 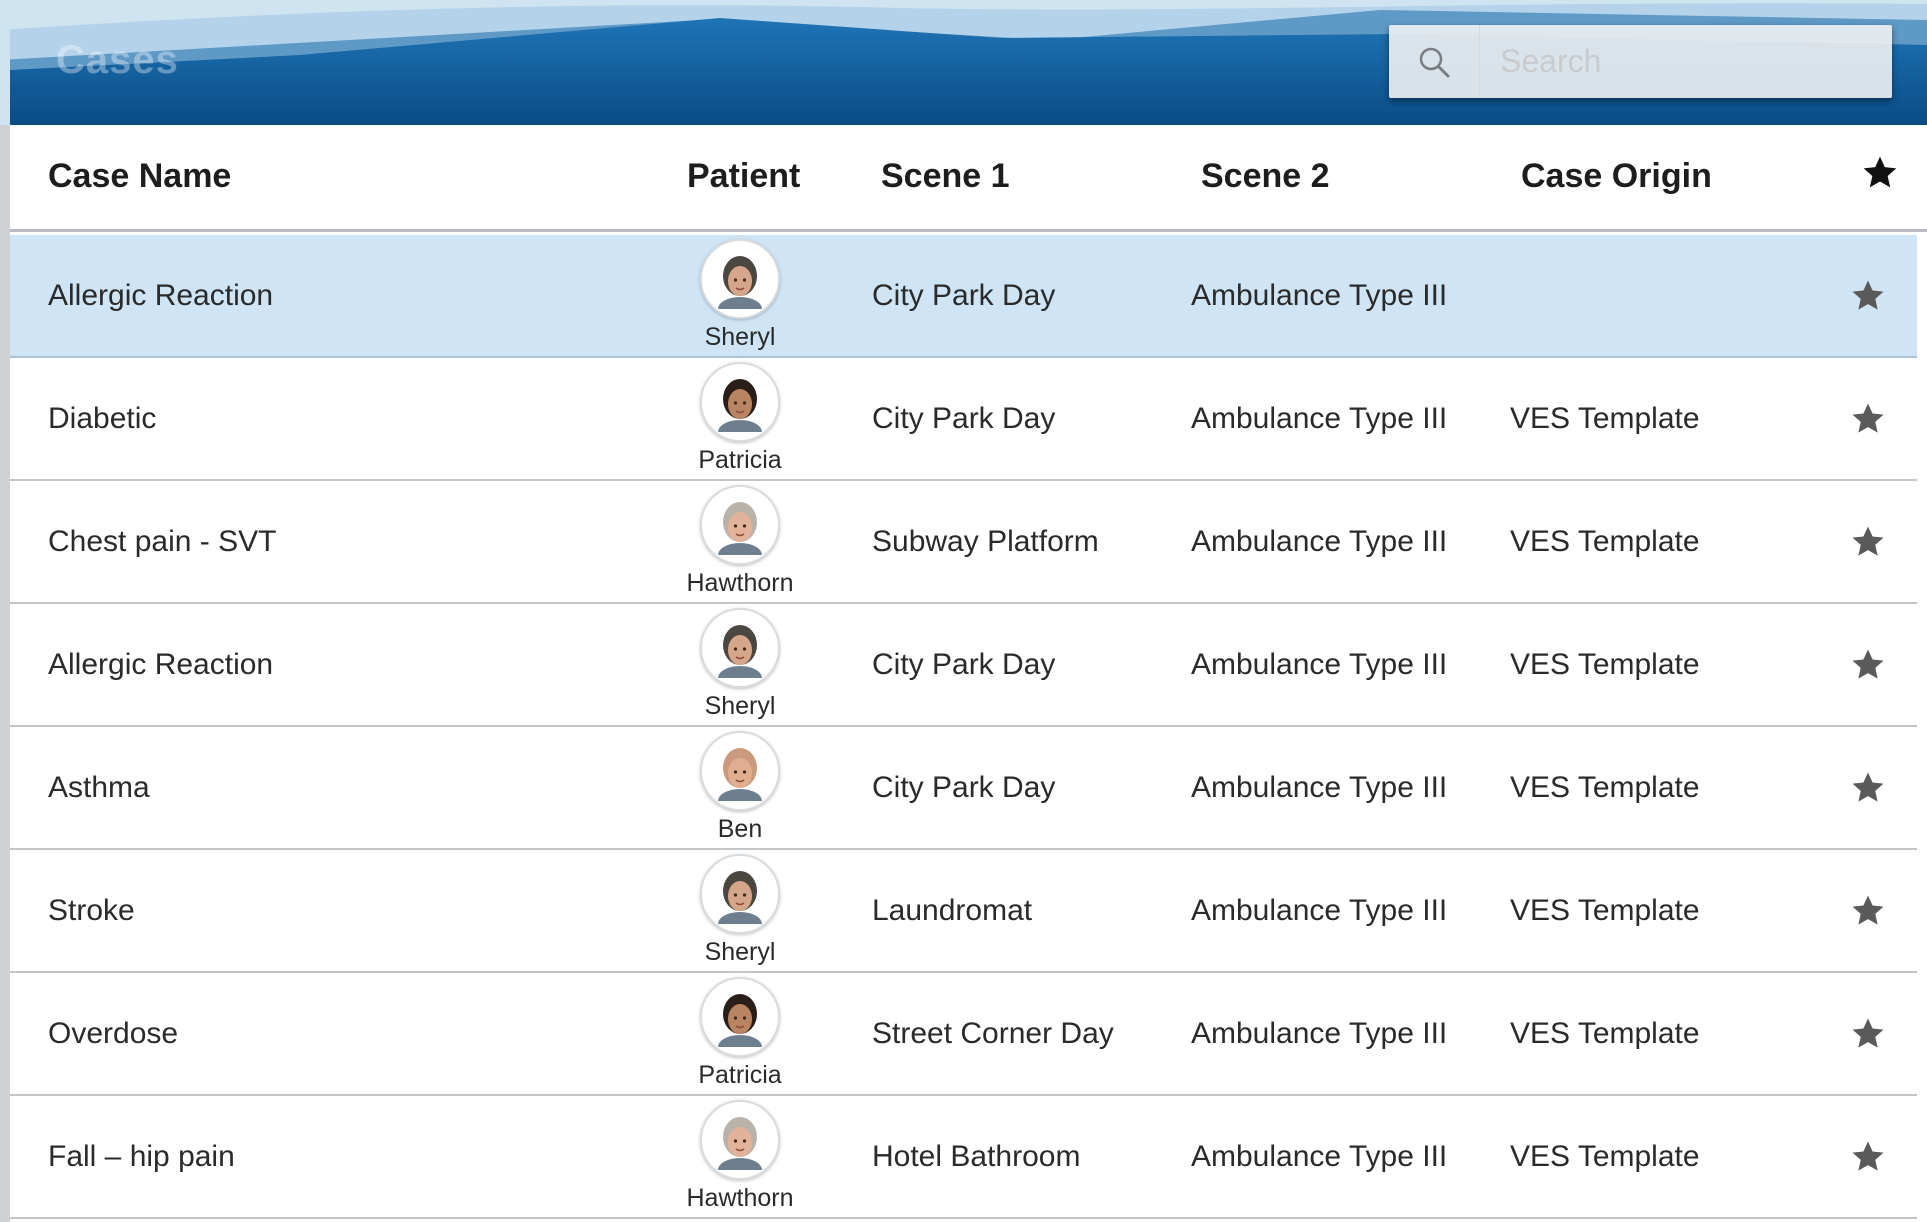 I want to click on case-name-cell: Stroke, so click(x=91, y=910).